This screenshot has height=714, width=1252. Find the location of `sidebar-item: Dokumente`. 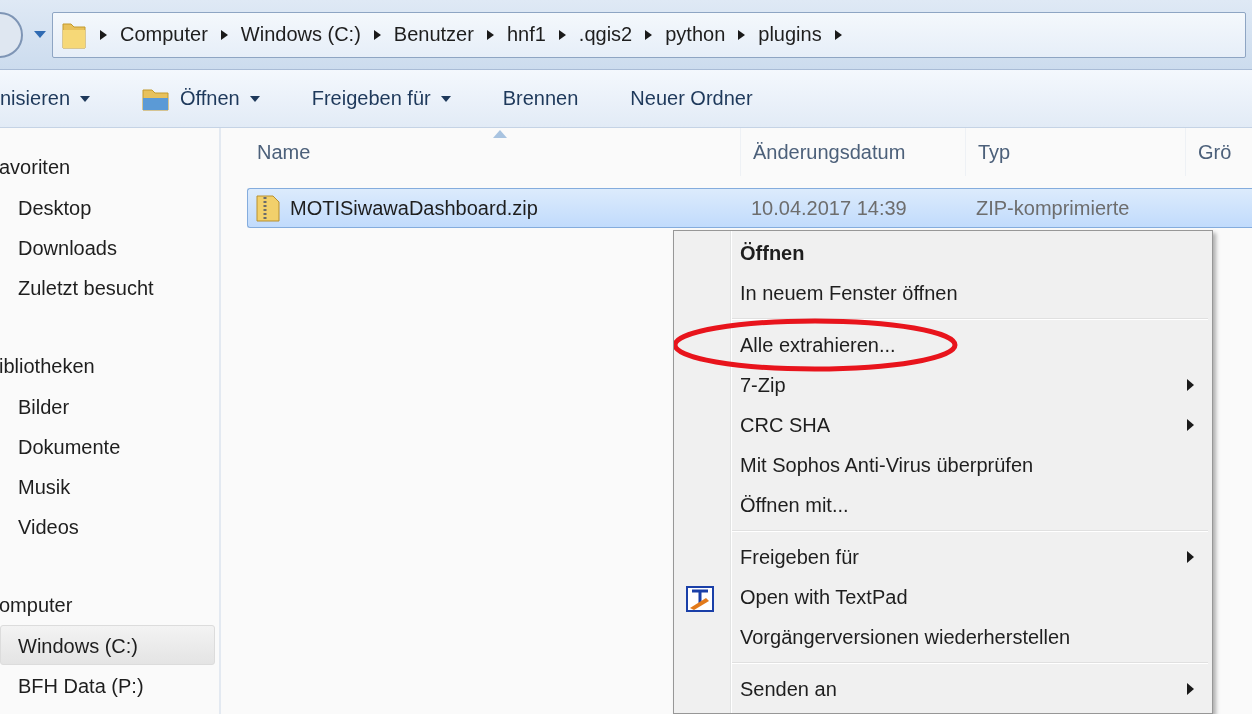

sidebar-item: Dokumente is located at coordinates (107, 446).